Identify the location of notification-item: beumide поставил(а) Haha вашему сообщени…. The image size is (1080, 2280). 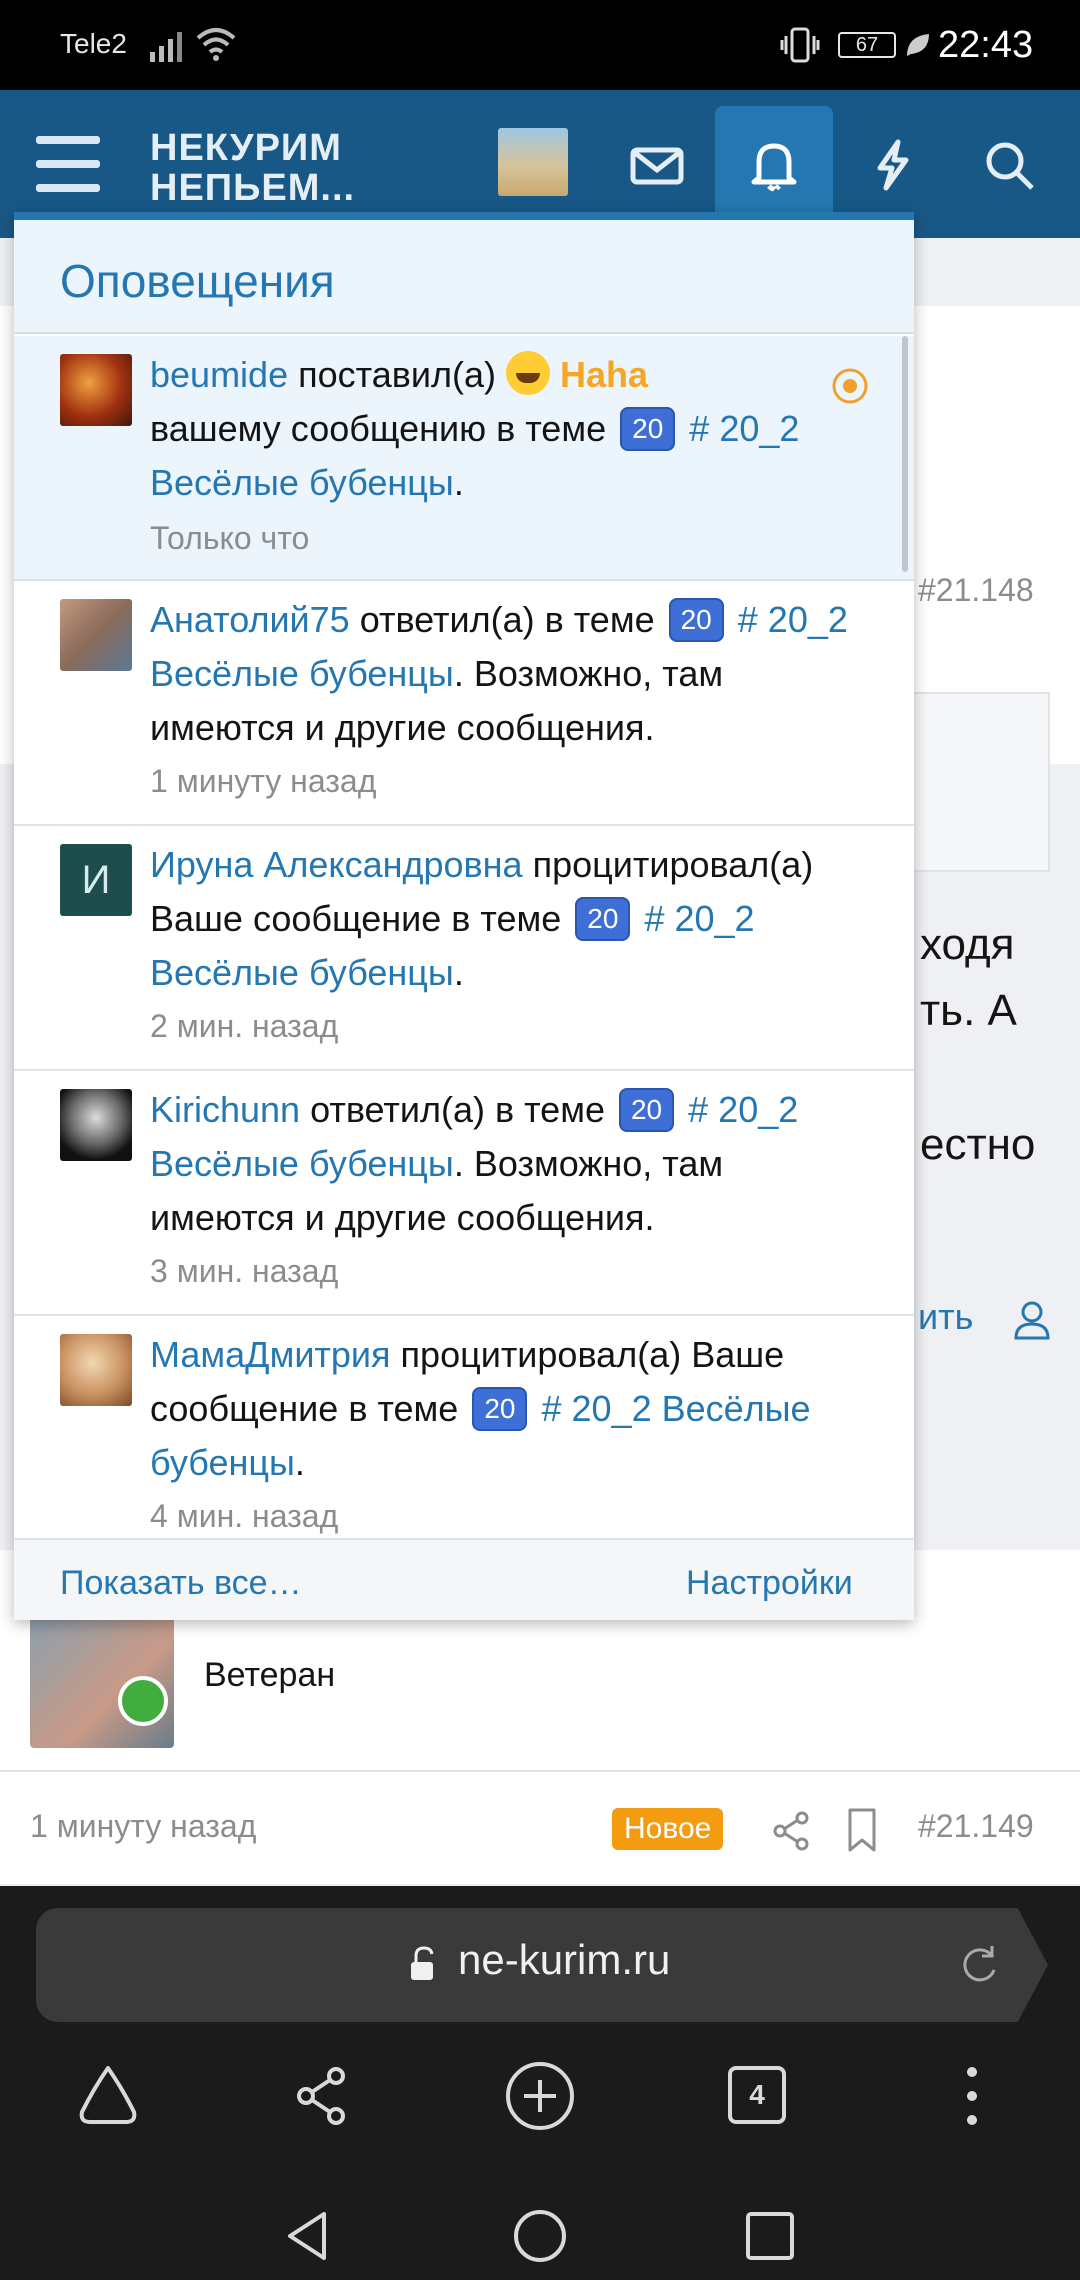
(464, 458).